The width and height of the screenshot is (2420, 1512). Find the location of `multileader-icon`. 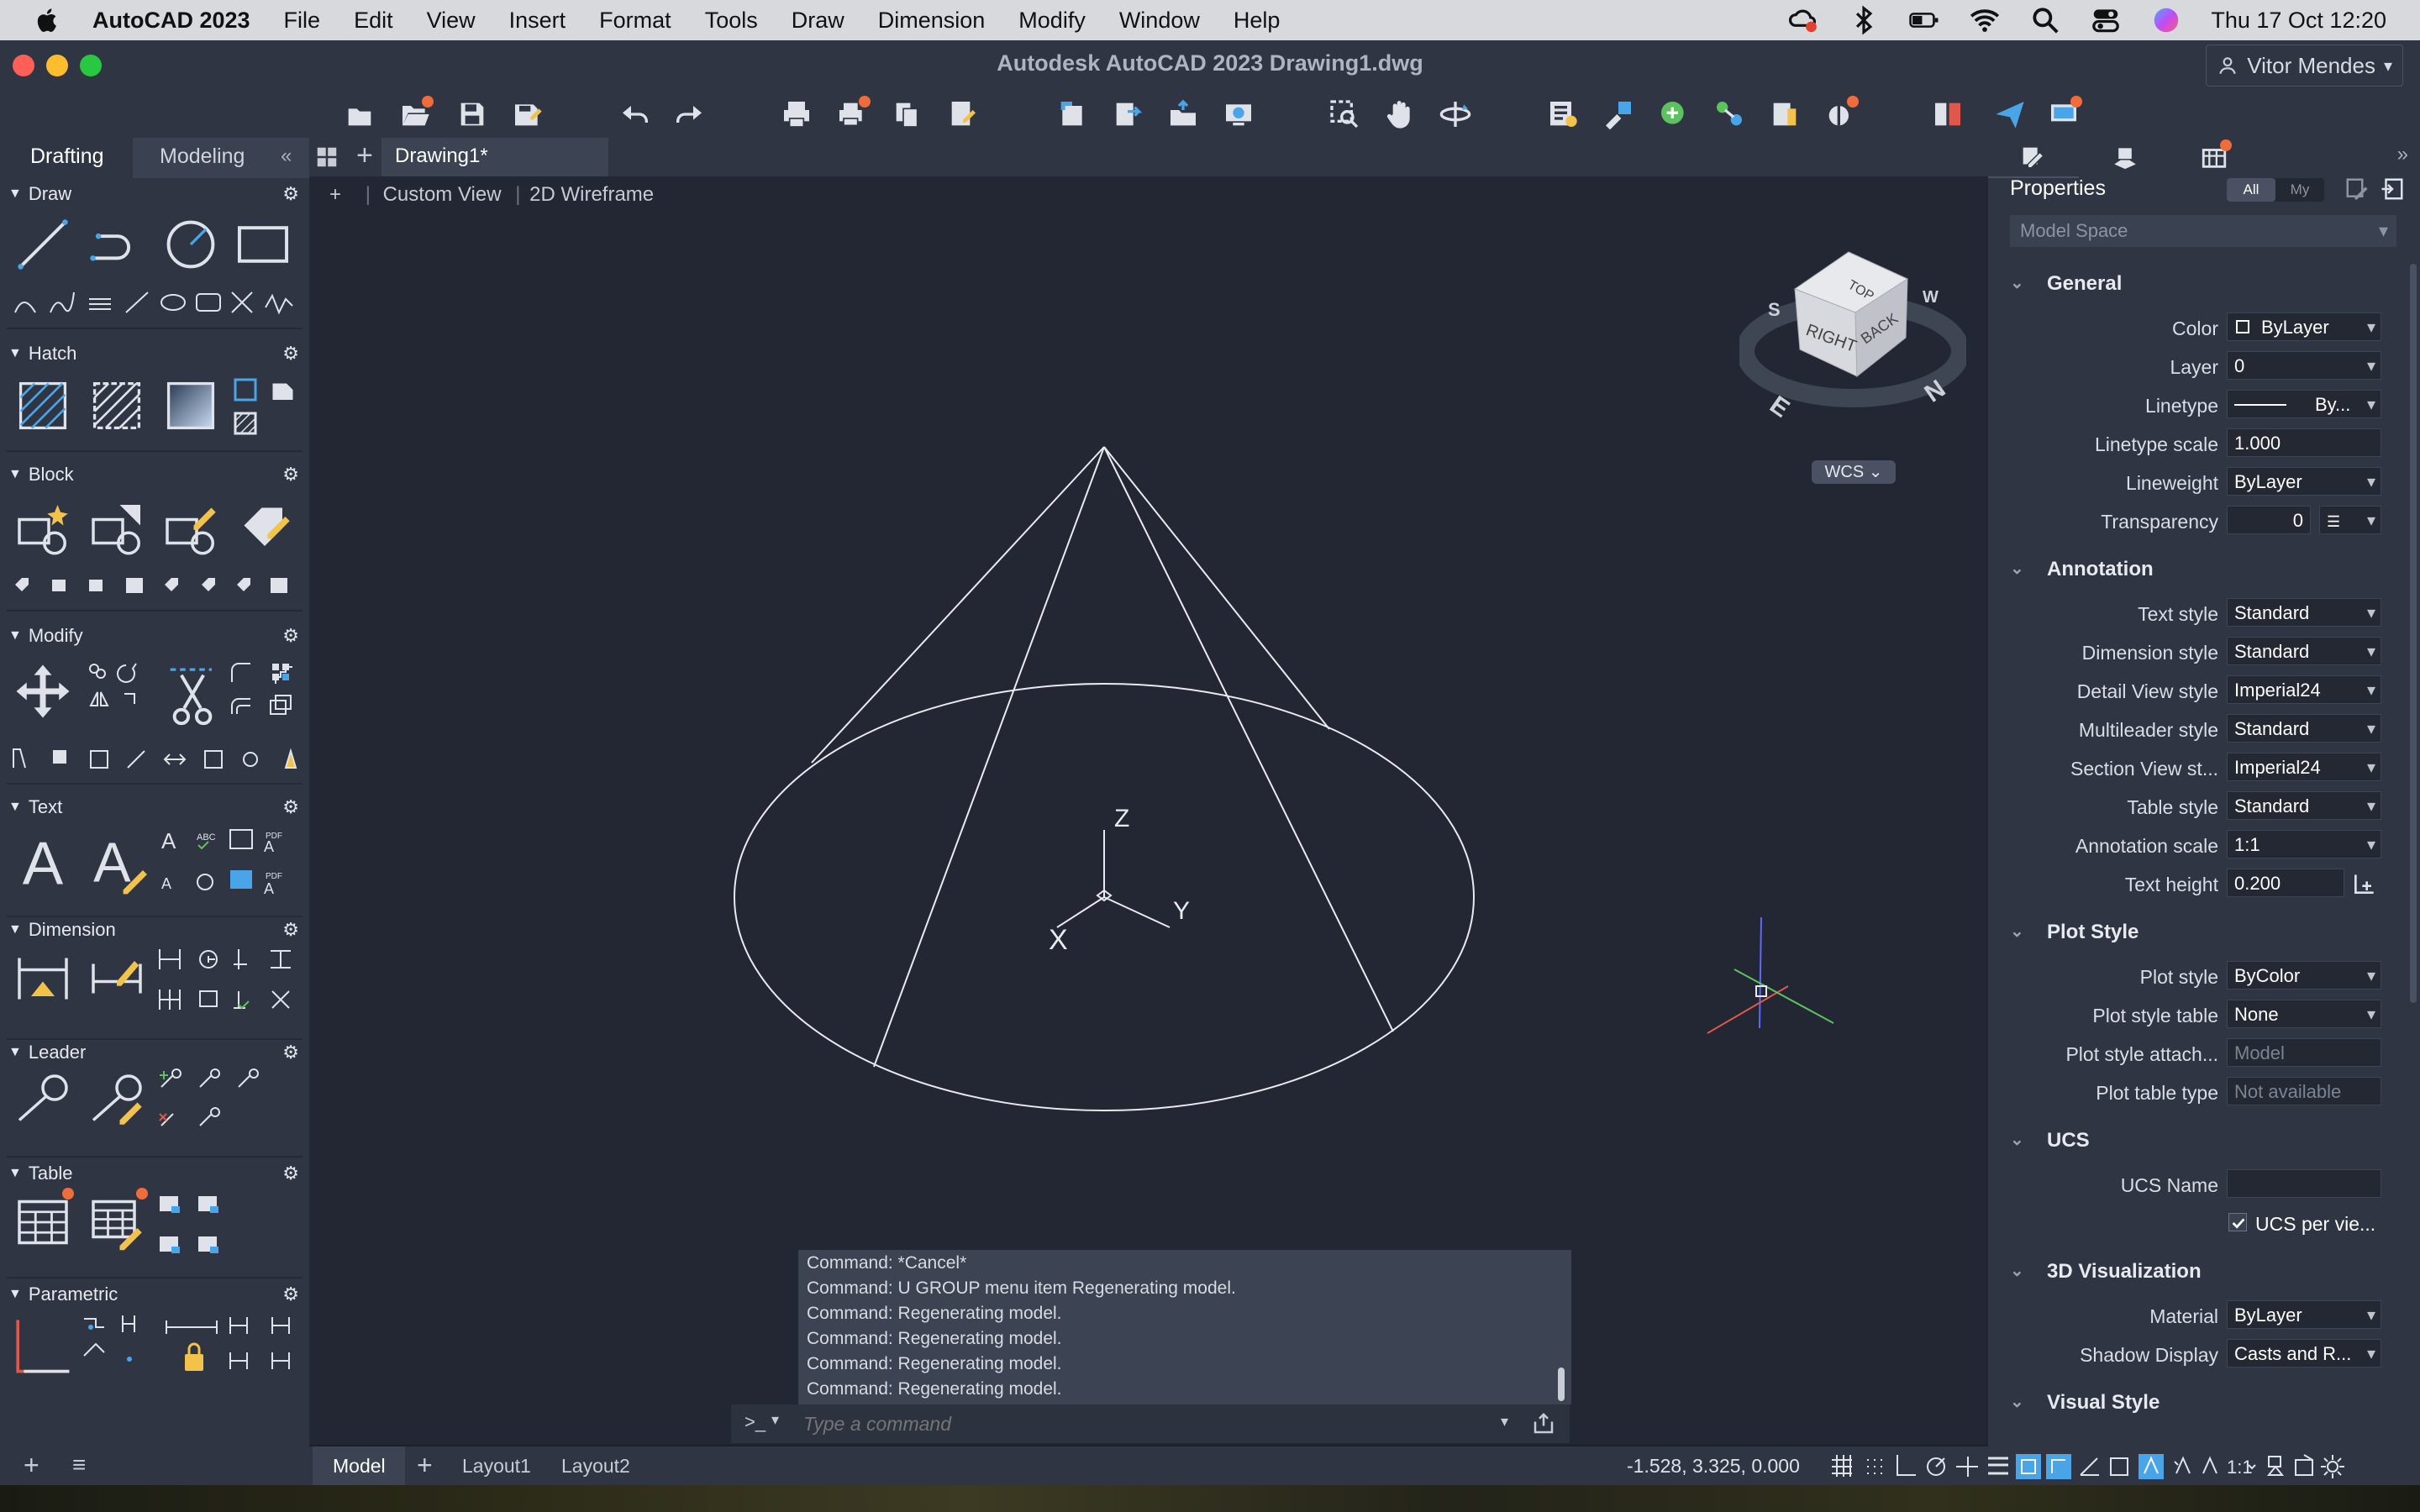

multileader-icon is located at coordinates (42, 1099).